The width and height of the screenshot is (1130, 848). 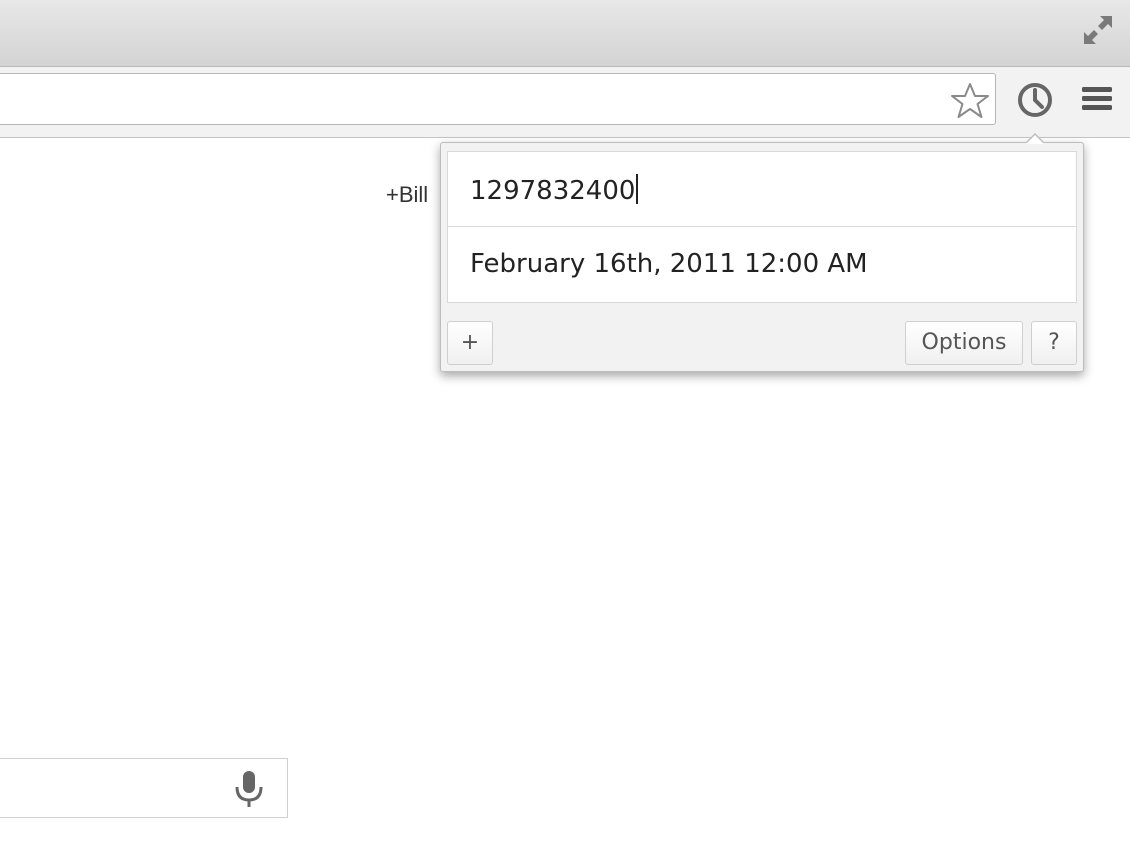 I want to click on converted-date-row: February 16th, 2011 12:00 AM, so click(x=762, y=264).